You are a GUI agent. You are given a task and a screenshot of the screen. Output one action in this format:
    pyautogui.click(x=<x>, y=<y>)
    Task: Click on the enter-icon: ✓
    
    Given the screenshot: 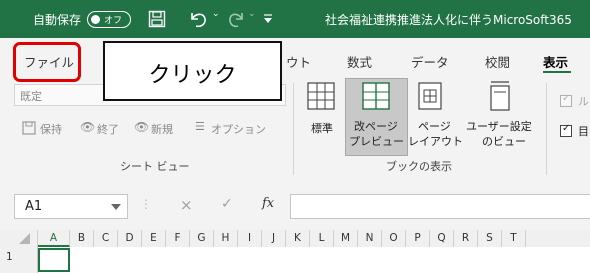 What is the action you would take?
    pyautogui.click(x=227, y=204)
    